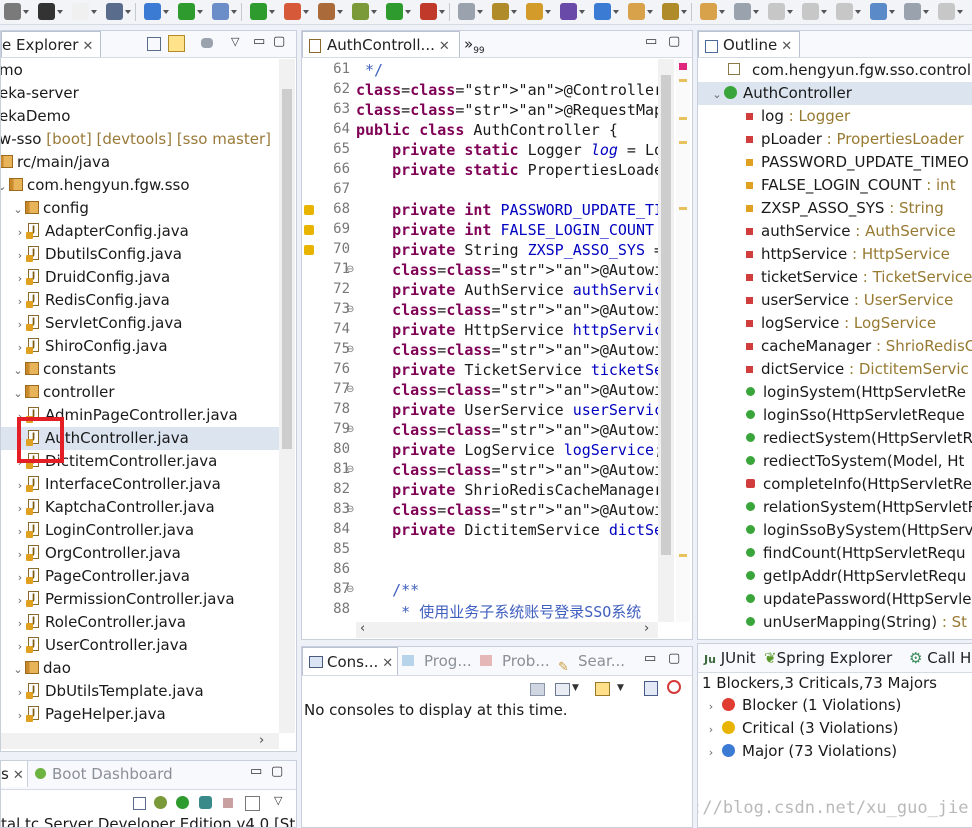 This screenshot has width=972, height=828. Describe the element at coordinates (140, 553) in the screenshot. I see `tree-item: › J OrgController.java` at that location.